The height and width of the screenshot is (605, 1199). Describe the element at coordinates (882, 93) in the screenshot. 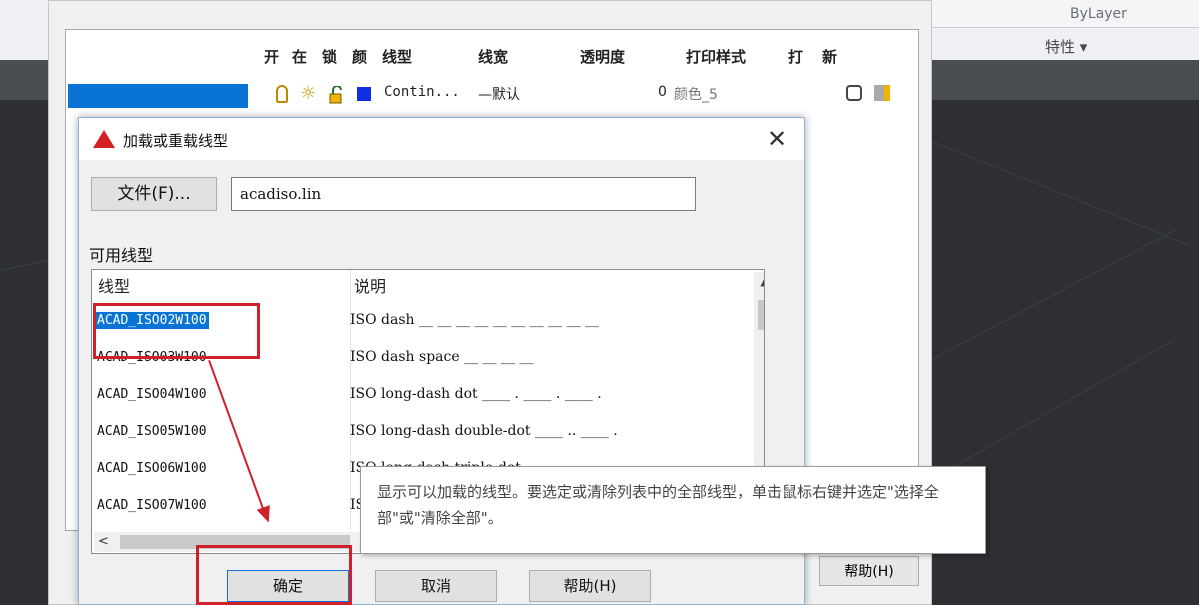

I see `viewport-freeze-icon` at that location.